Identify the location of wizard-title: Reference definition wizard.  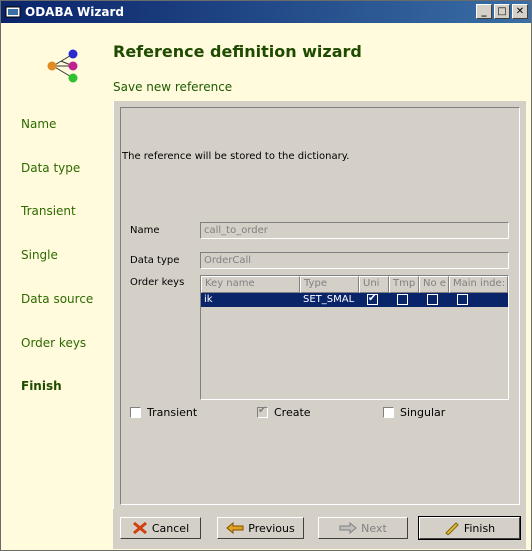
(237, 51).